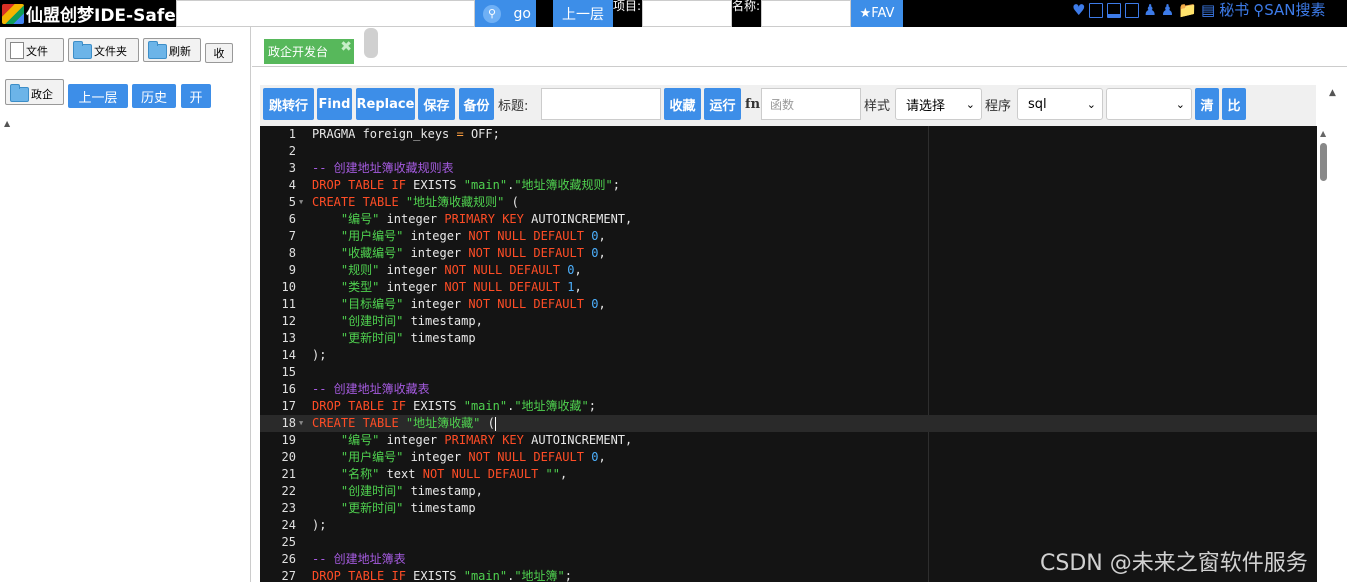 This screenshot has width=1347, height=582. I want to click on find-button: Find, so click(334, 104).